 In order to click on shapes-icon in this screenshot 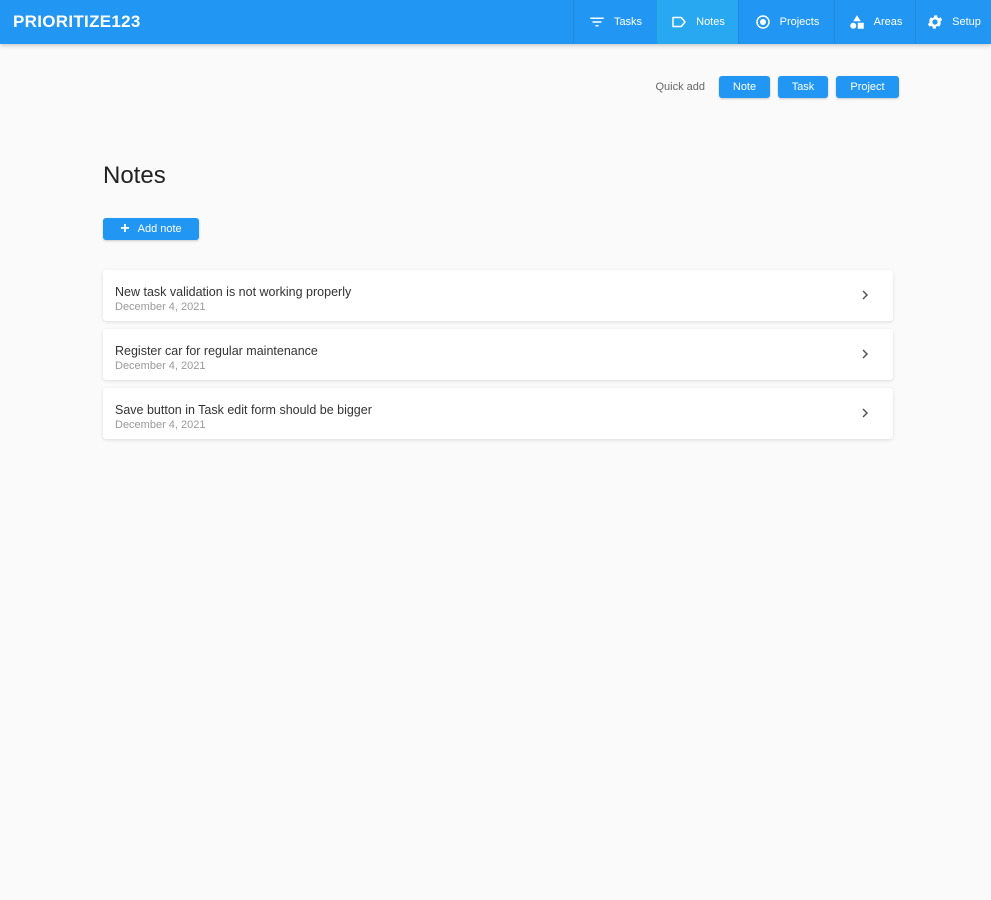, I will do `click(857, 22)`.